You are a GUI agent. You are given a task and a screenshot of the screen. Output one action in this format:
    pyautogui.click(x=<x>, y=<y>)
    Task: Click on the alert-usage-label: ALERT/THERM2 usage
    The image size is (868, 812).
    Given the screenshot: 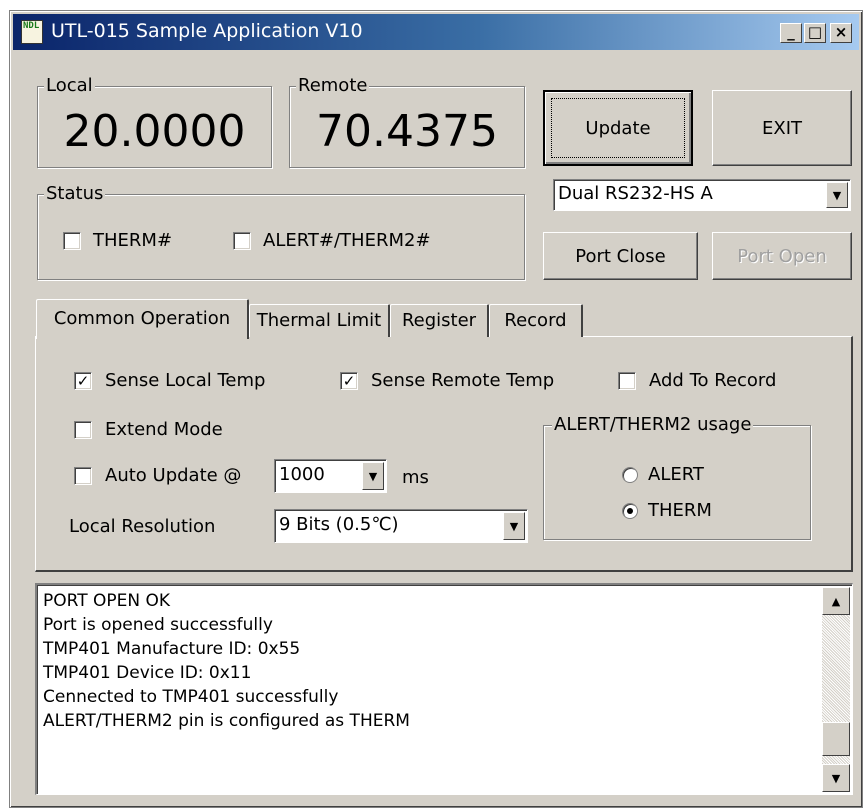 What is the action you would take?
    pyautogui.click(x=653, y=425)
    